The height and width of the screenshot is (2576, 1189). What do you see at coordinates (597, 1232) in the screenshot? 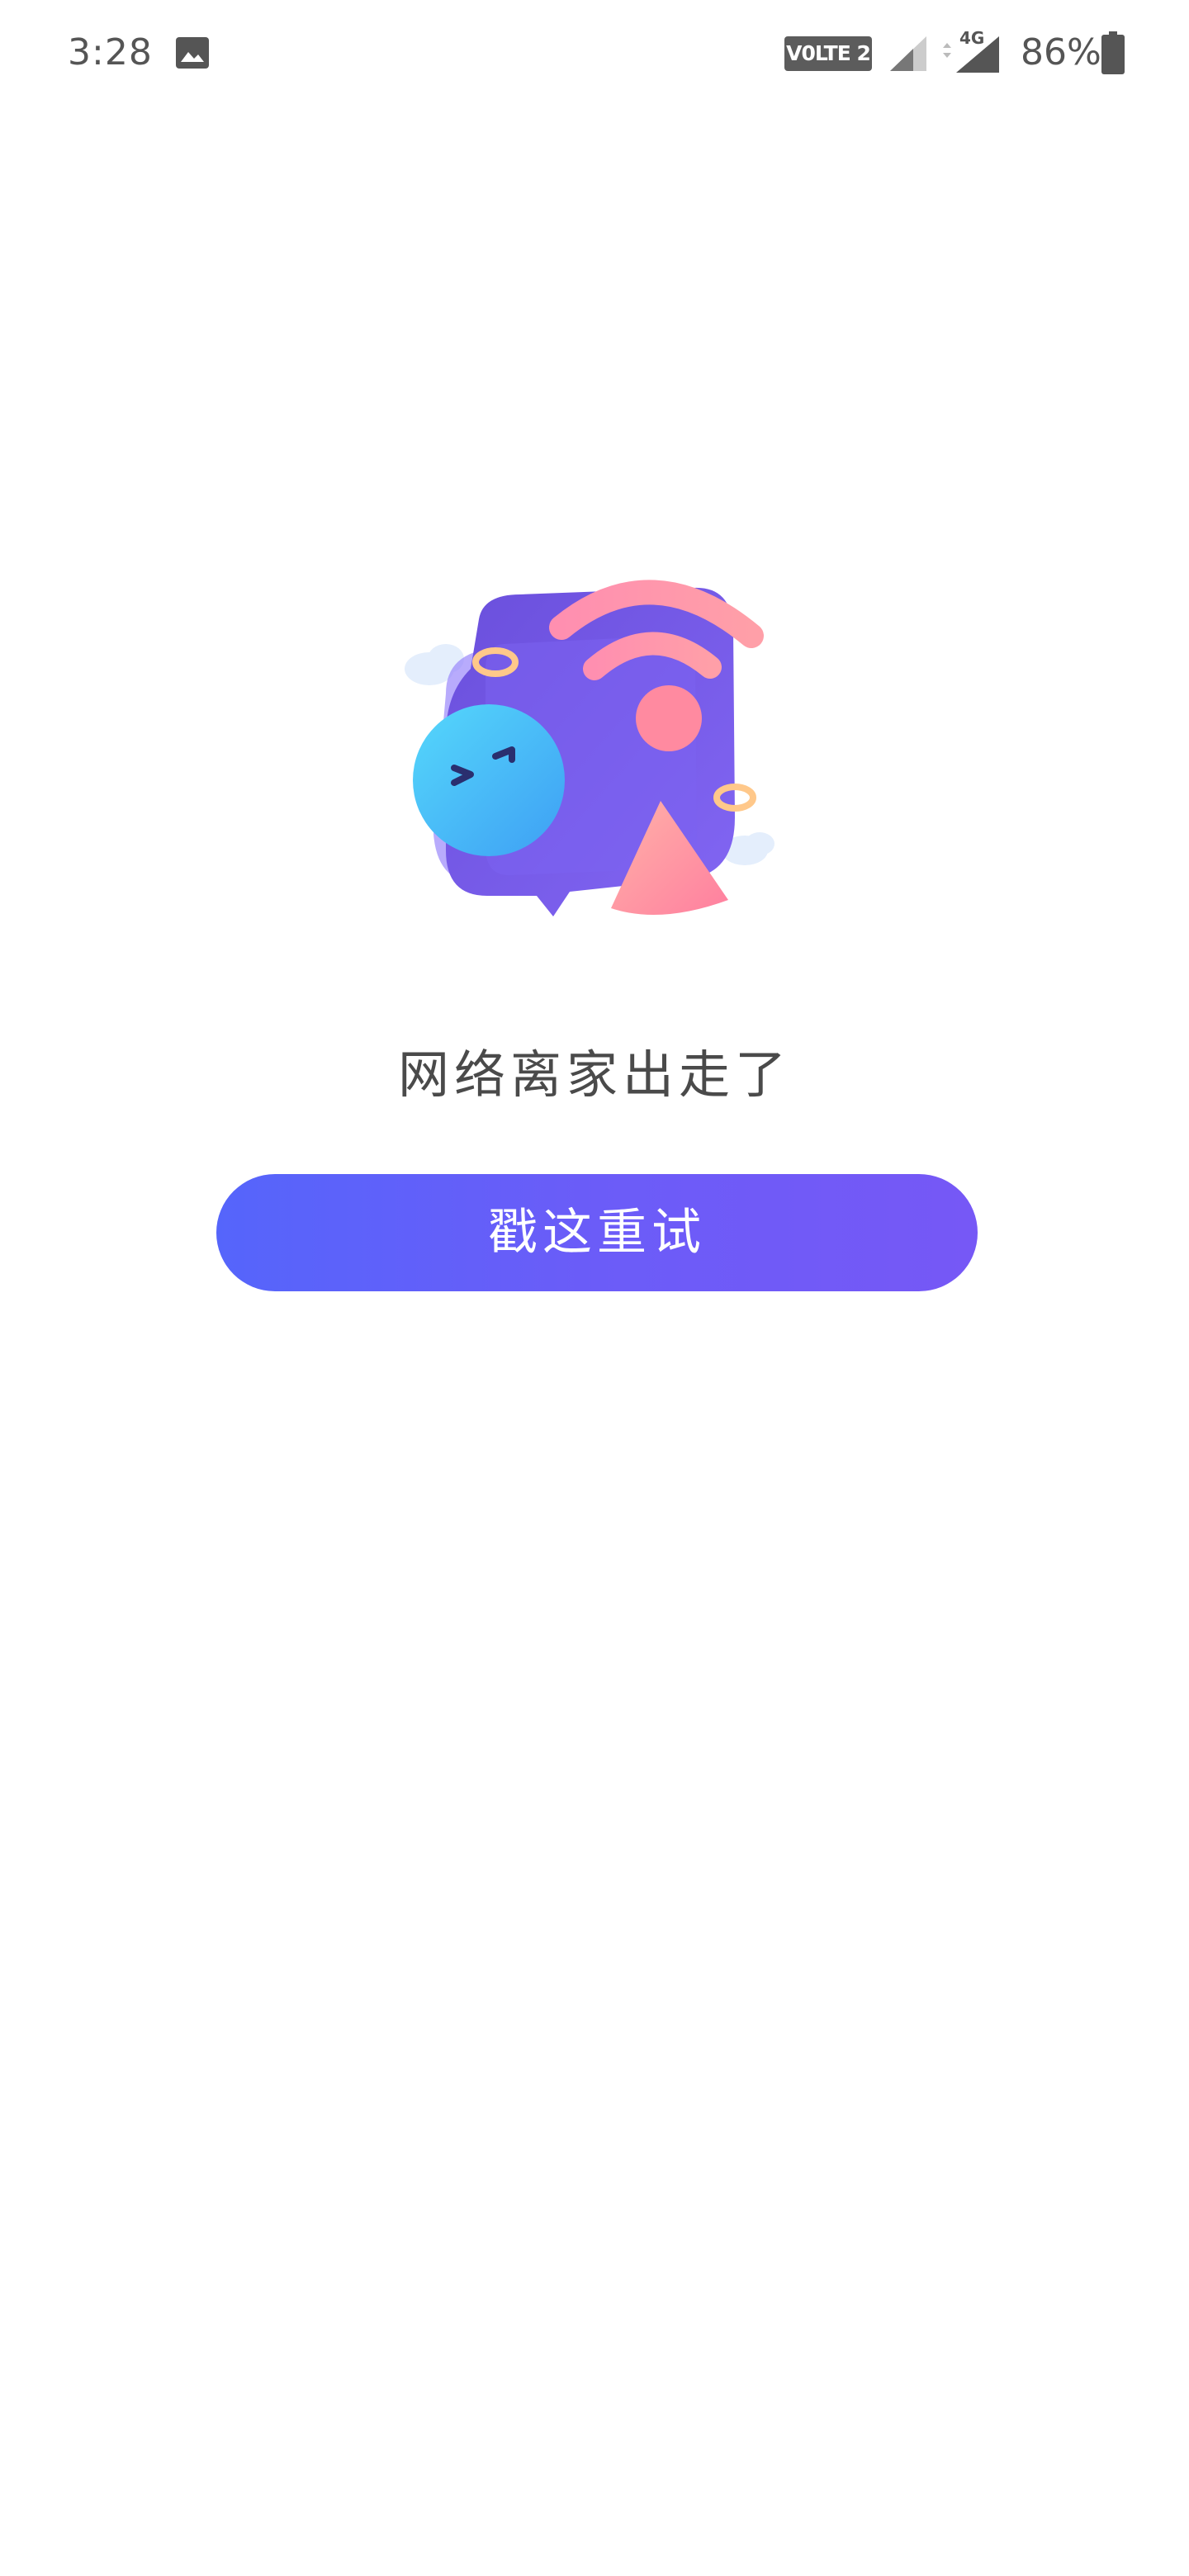
I see `retry-button: 戳这重试` at bounding box center [597, 1232].